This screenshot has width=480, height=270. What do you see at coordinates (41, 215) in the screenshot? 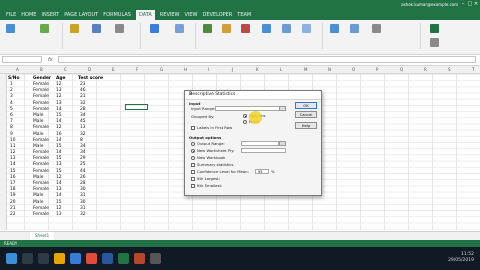
I see `table-cell: Female` at bounding box center [41, 215].